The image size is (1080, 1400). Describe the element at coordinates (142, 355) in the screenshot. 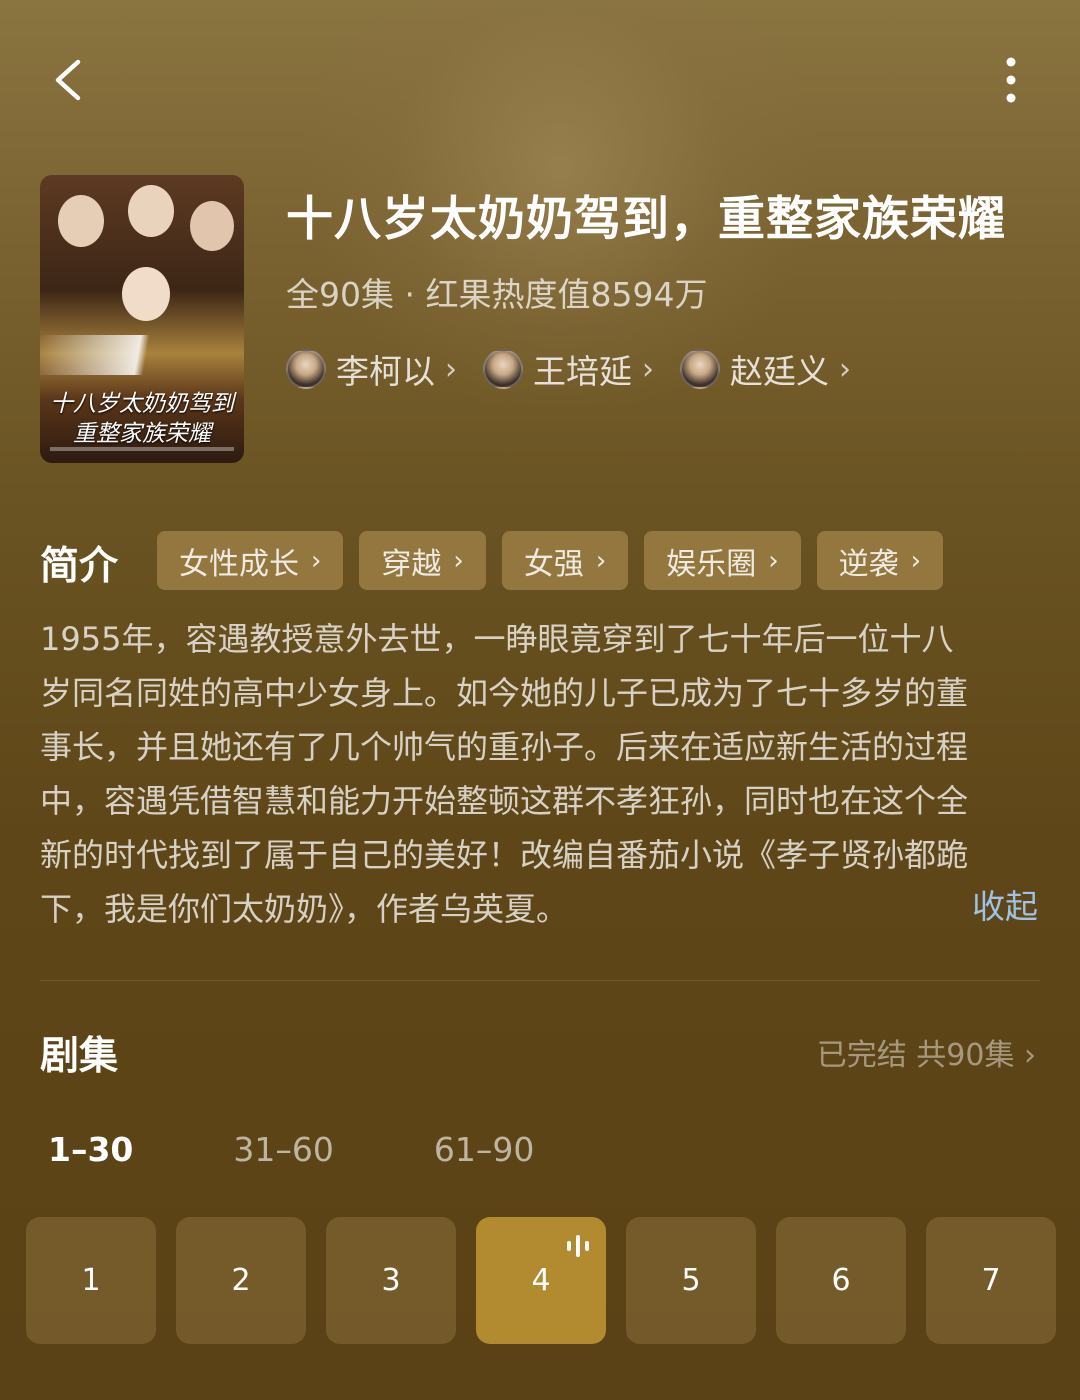

I see `cover-torn-paper` at that location.